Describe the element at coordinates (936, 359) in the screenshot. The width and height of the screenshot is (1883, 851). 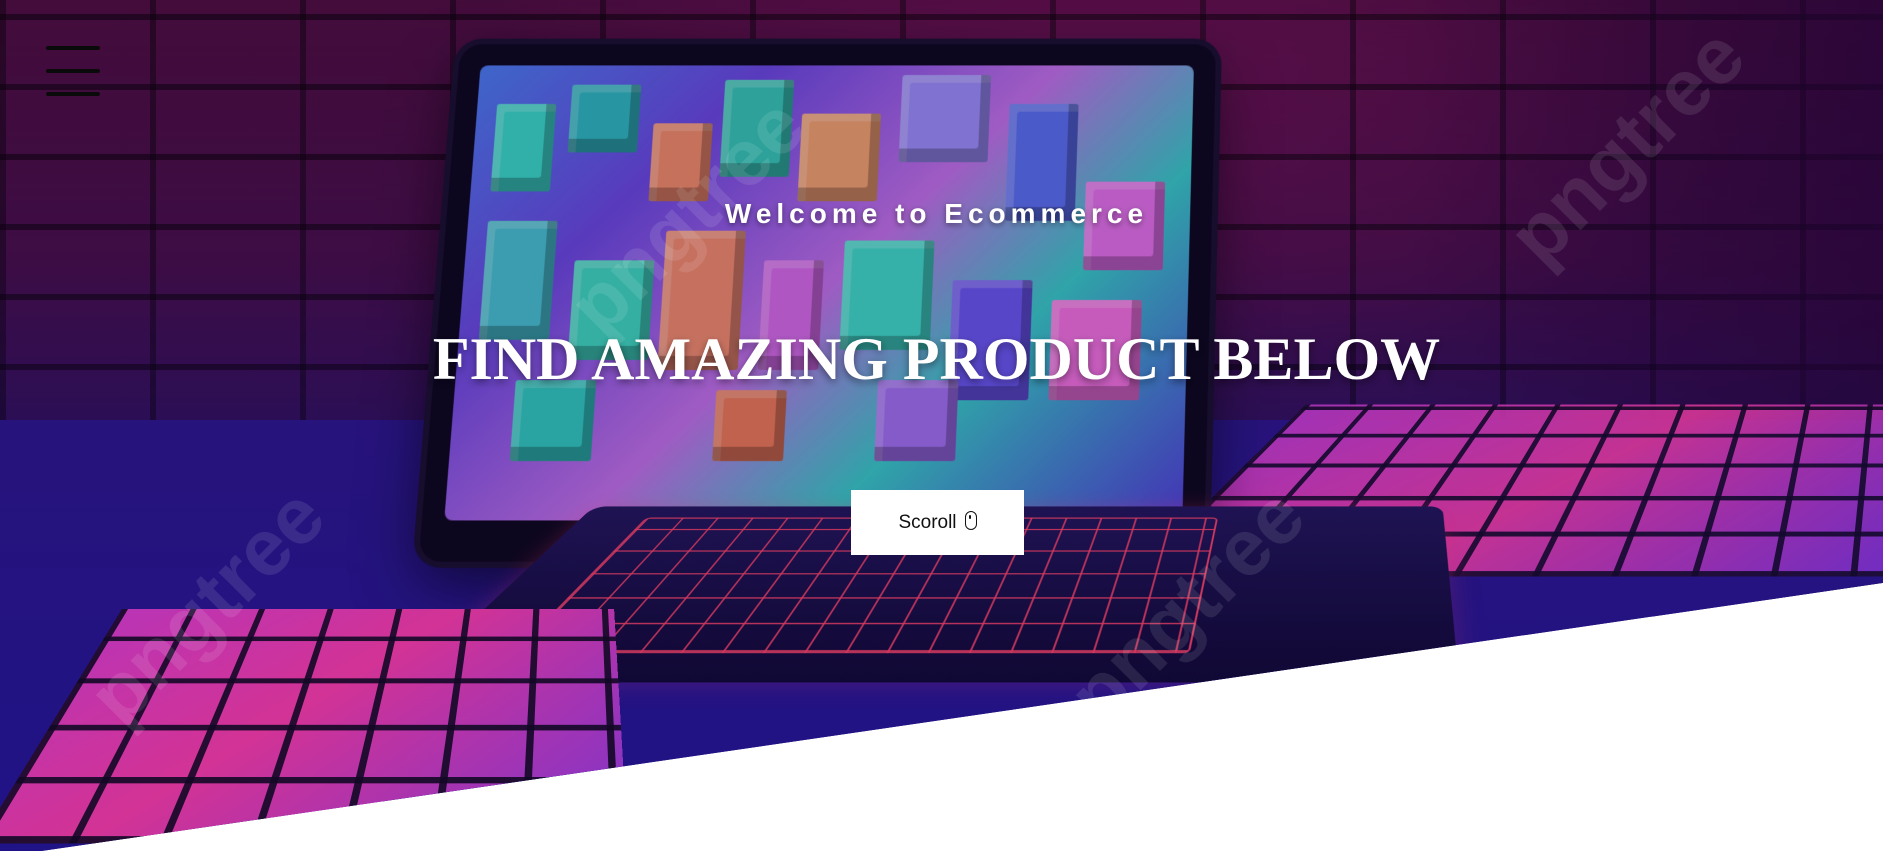
I see `hero-headline: FIND AMAZING PRODUCT BELOW` at that location.